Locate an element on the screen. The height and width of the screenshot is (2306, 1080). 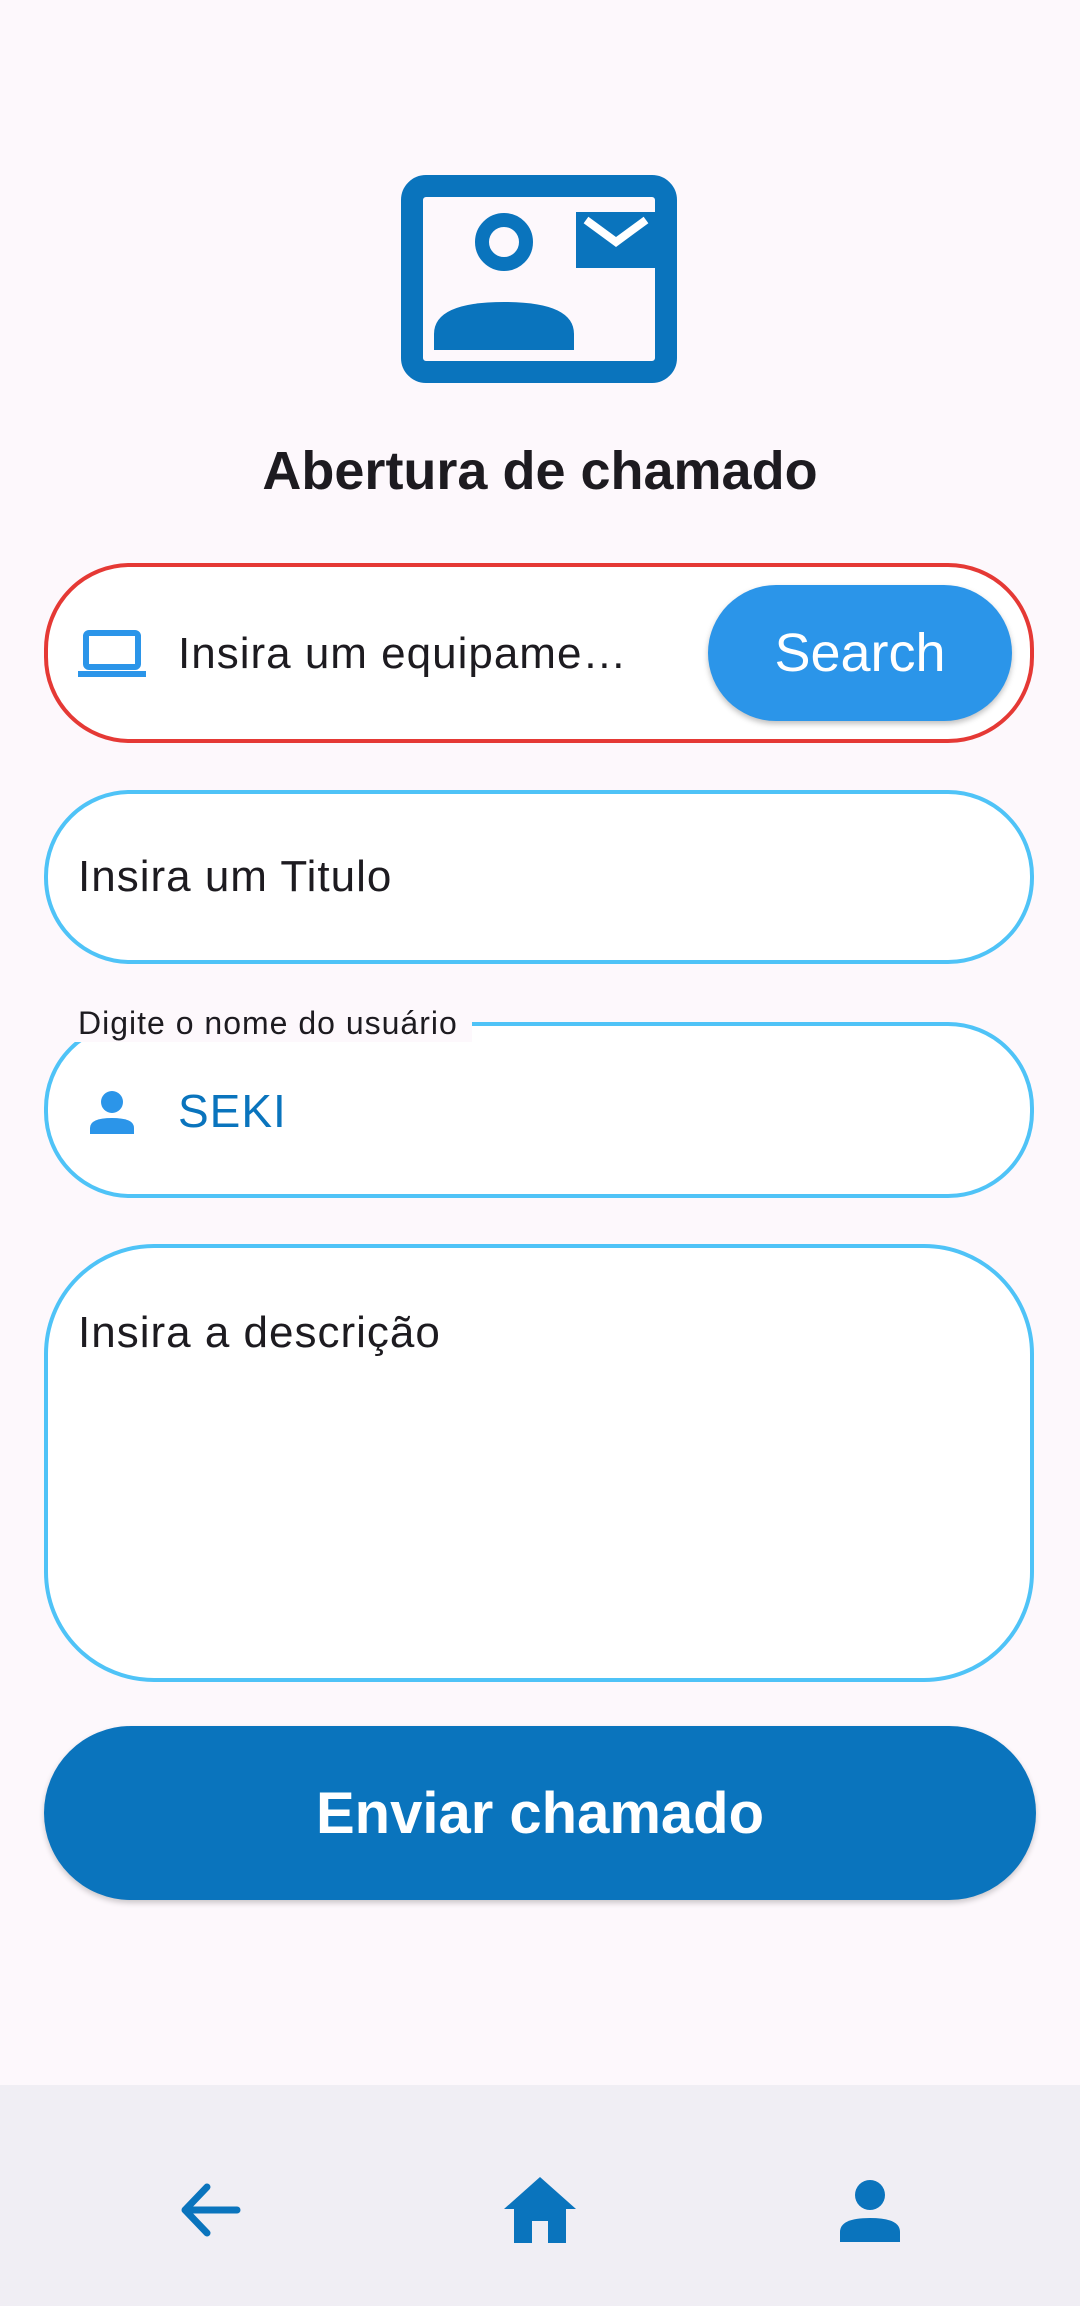
home-icon is located at coordinates (540, 2210).